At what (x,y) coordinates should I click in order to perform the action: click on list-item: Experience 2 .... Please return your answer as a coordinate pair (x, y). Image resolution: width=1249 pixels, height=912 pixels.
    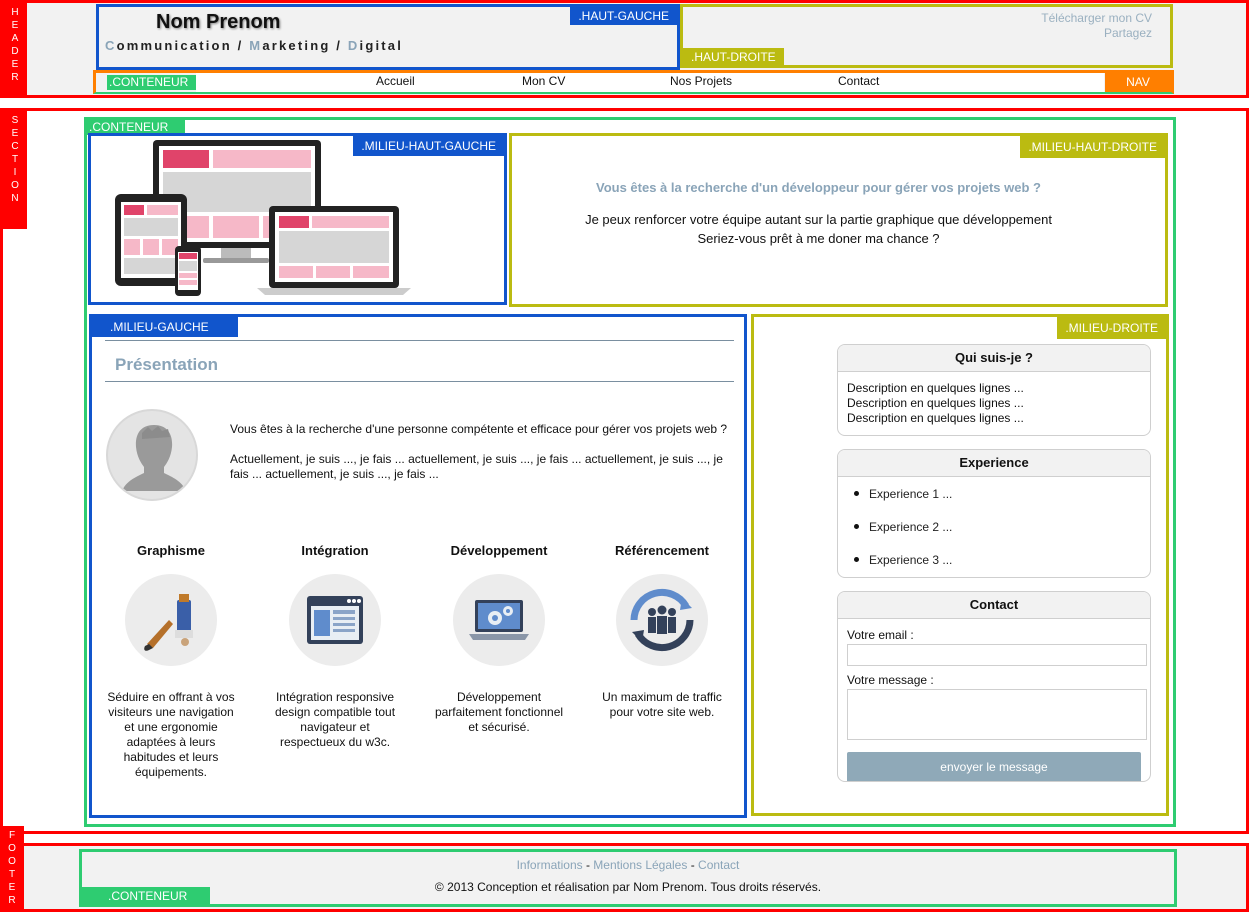
    Looking at the image, I should click on (1000, 529).